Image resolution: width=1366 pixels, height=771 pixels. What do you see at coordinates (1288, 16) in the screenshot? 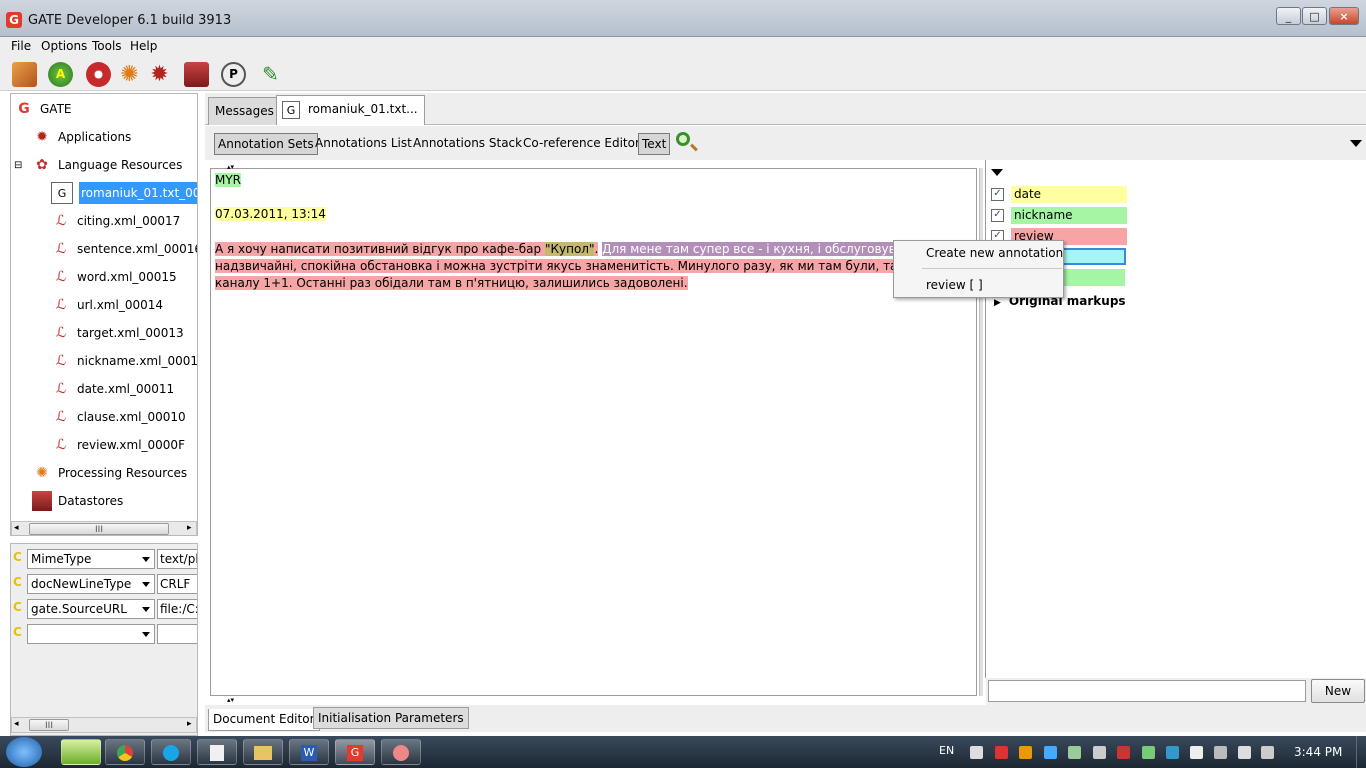
I see `minimize-button: _` at bounding box center [1288, 16].